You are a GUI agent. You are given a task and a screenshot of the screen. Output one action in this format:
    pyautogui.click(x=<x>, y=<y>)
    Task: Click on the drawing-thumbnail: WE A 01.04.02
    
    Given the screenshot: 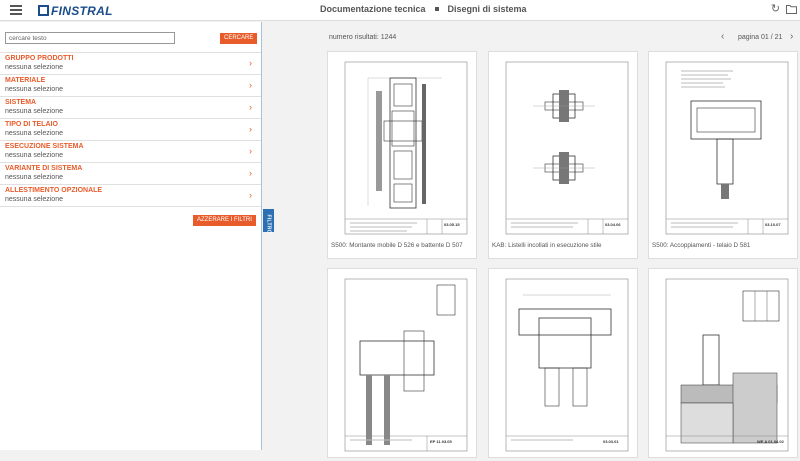 What is the action you would take?
    pyautogui.click(x=724, y=364)
    